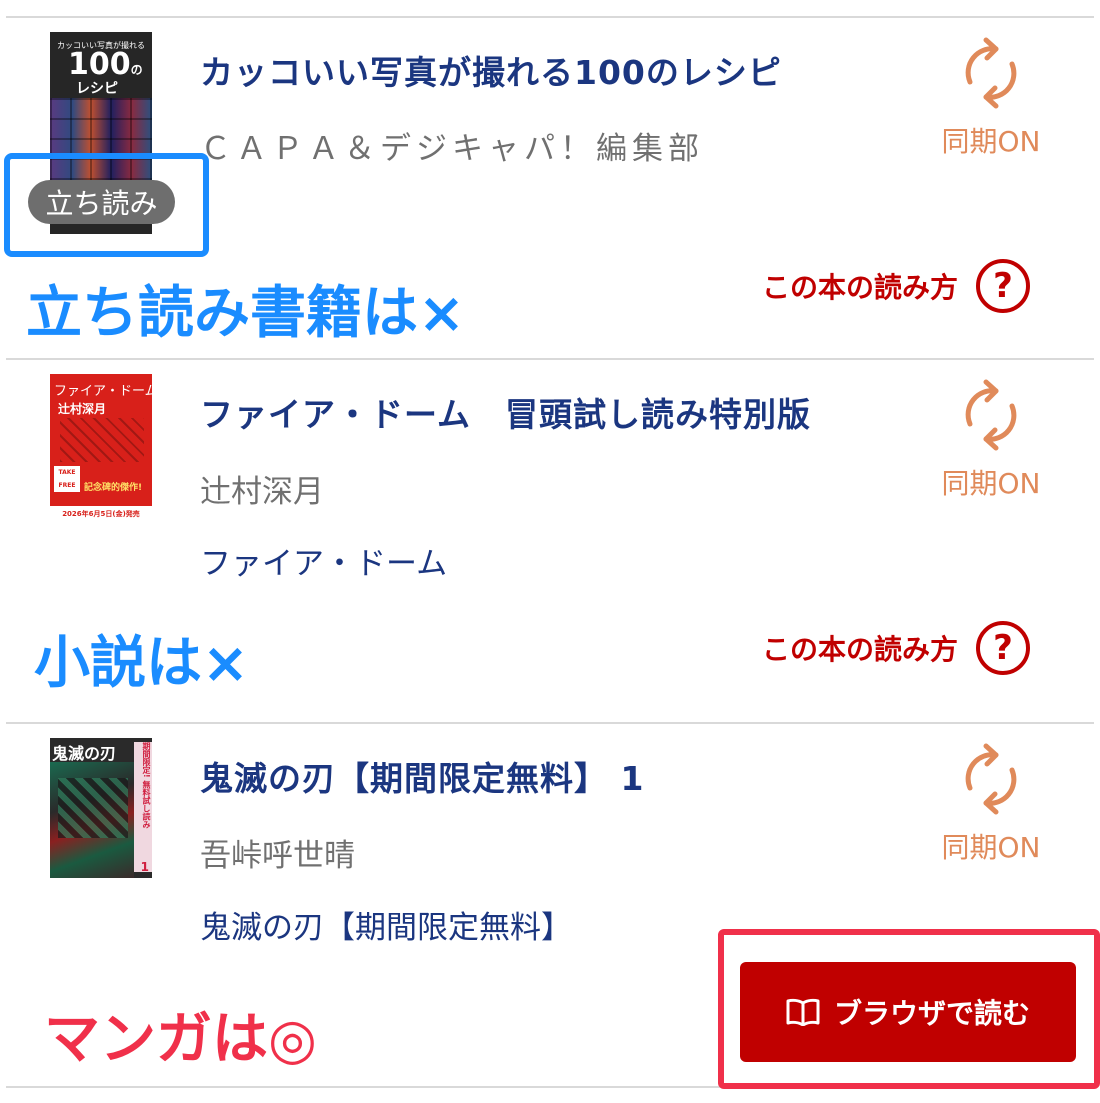  I want to click on howto-read-2: この本の読み方 ?, so click(896, 648).